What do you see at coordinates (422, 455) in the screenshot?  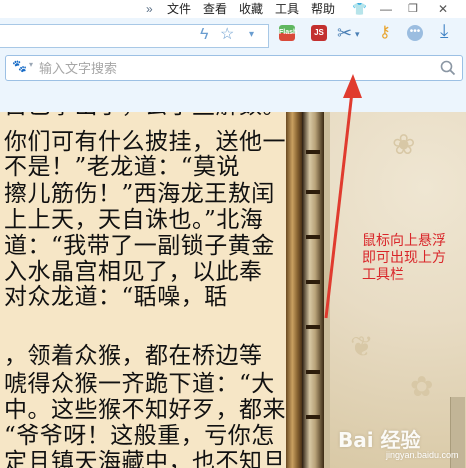 I see `watermark-url: jingyan.baidu.com` at bounding box center [422, 455].